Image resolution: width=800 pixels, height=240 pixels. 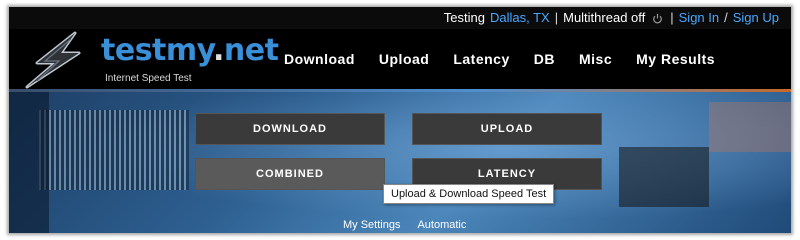 What do you see at coordinates (604, 17) in the screenshot?
I see `multithread-status: Multithread off` at bounding box center [604, 17].